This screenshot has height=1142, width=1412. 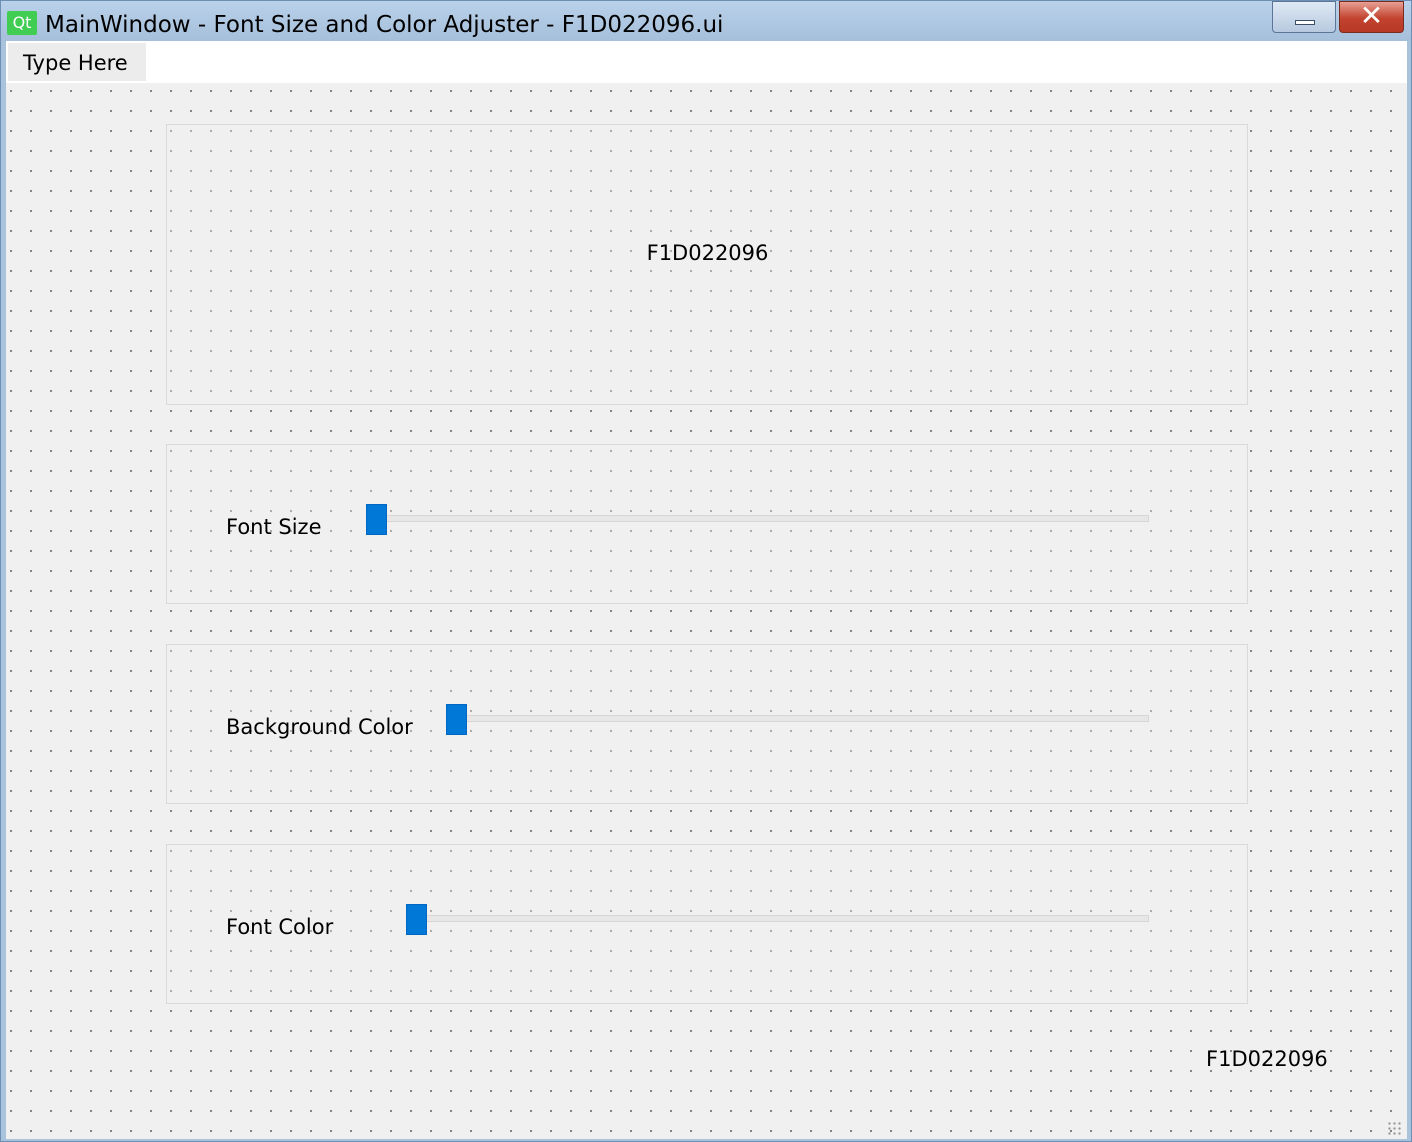 What do you see at coordinates (274, 527) in the screenshot?
I see `font-size-label: Font Size` at bounding box center [274, 527].